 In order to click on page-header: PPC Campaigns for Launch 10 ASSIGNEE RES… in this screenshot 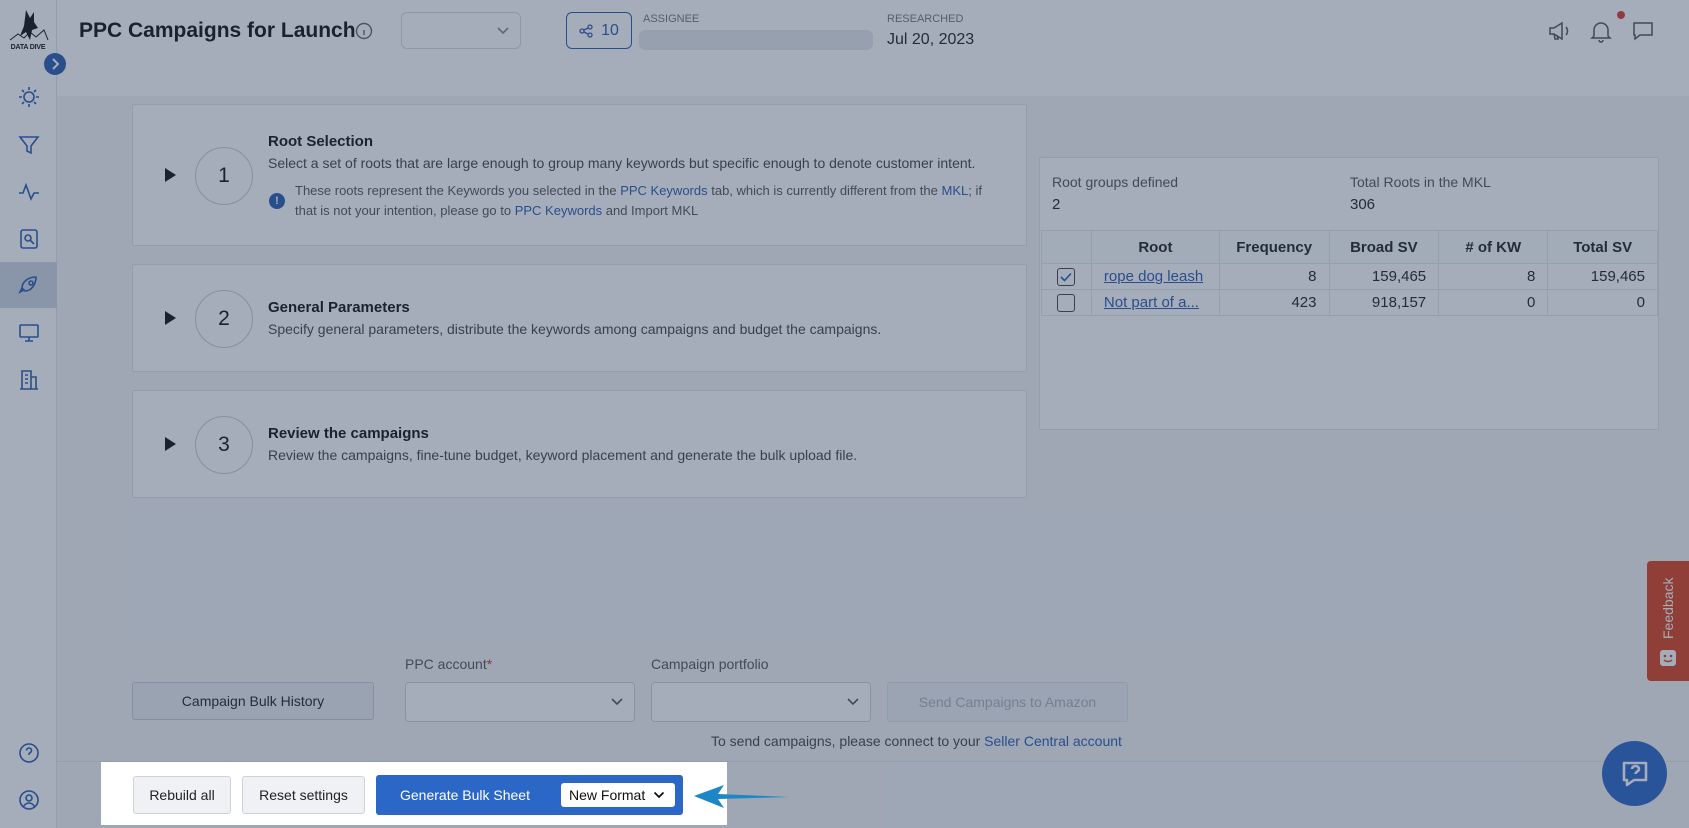, I will do `click(873, 48)`.